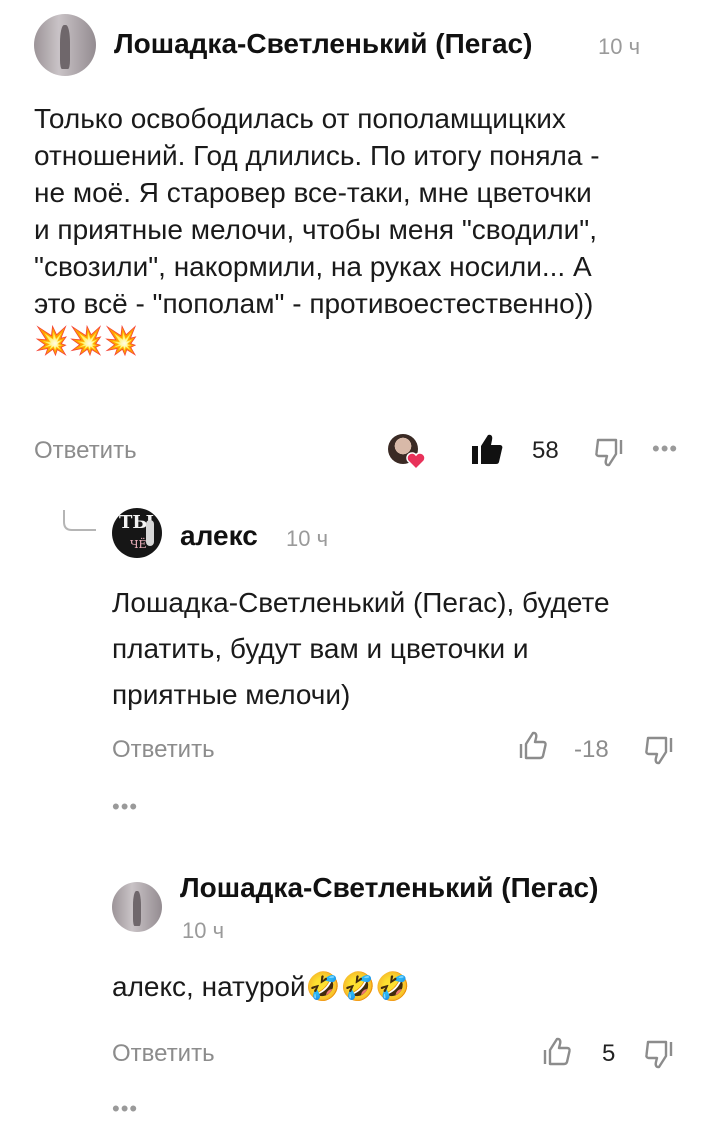  I want to click on reply-line: Лошадка-Светленький (Пегас), будете, so click(361, 602).